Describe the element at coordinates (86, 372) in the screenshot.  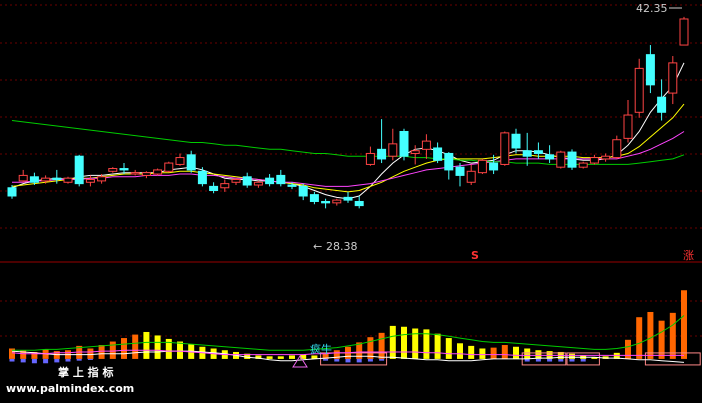
I see `watermark-cn: 掌 上 指 标` at that location.